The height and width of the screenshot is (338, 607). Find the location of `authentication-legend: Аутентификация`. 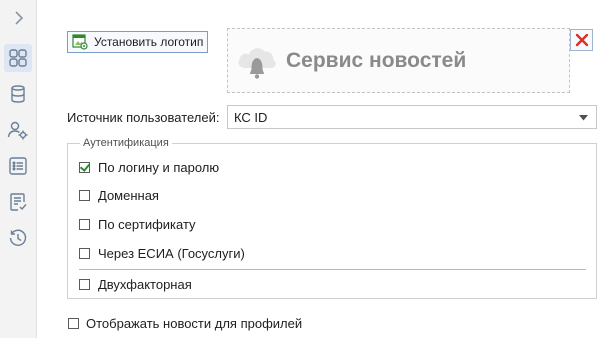

authentication-legend: Аутентификация is located at coordinates (126, 143).